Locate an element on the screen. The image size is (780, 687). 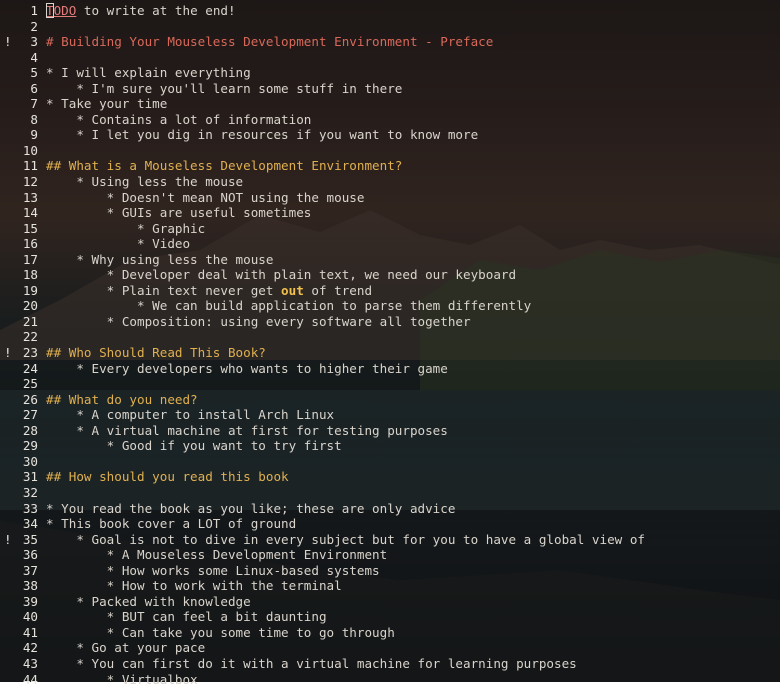
text-segment: * This book cover a LOT of ground is located at coordinates (171, 524).